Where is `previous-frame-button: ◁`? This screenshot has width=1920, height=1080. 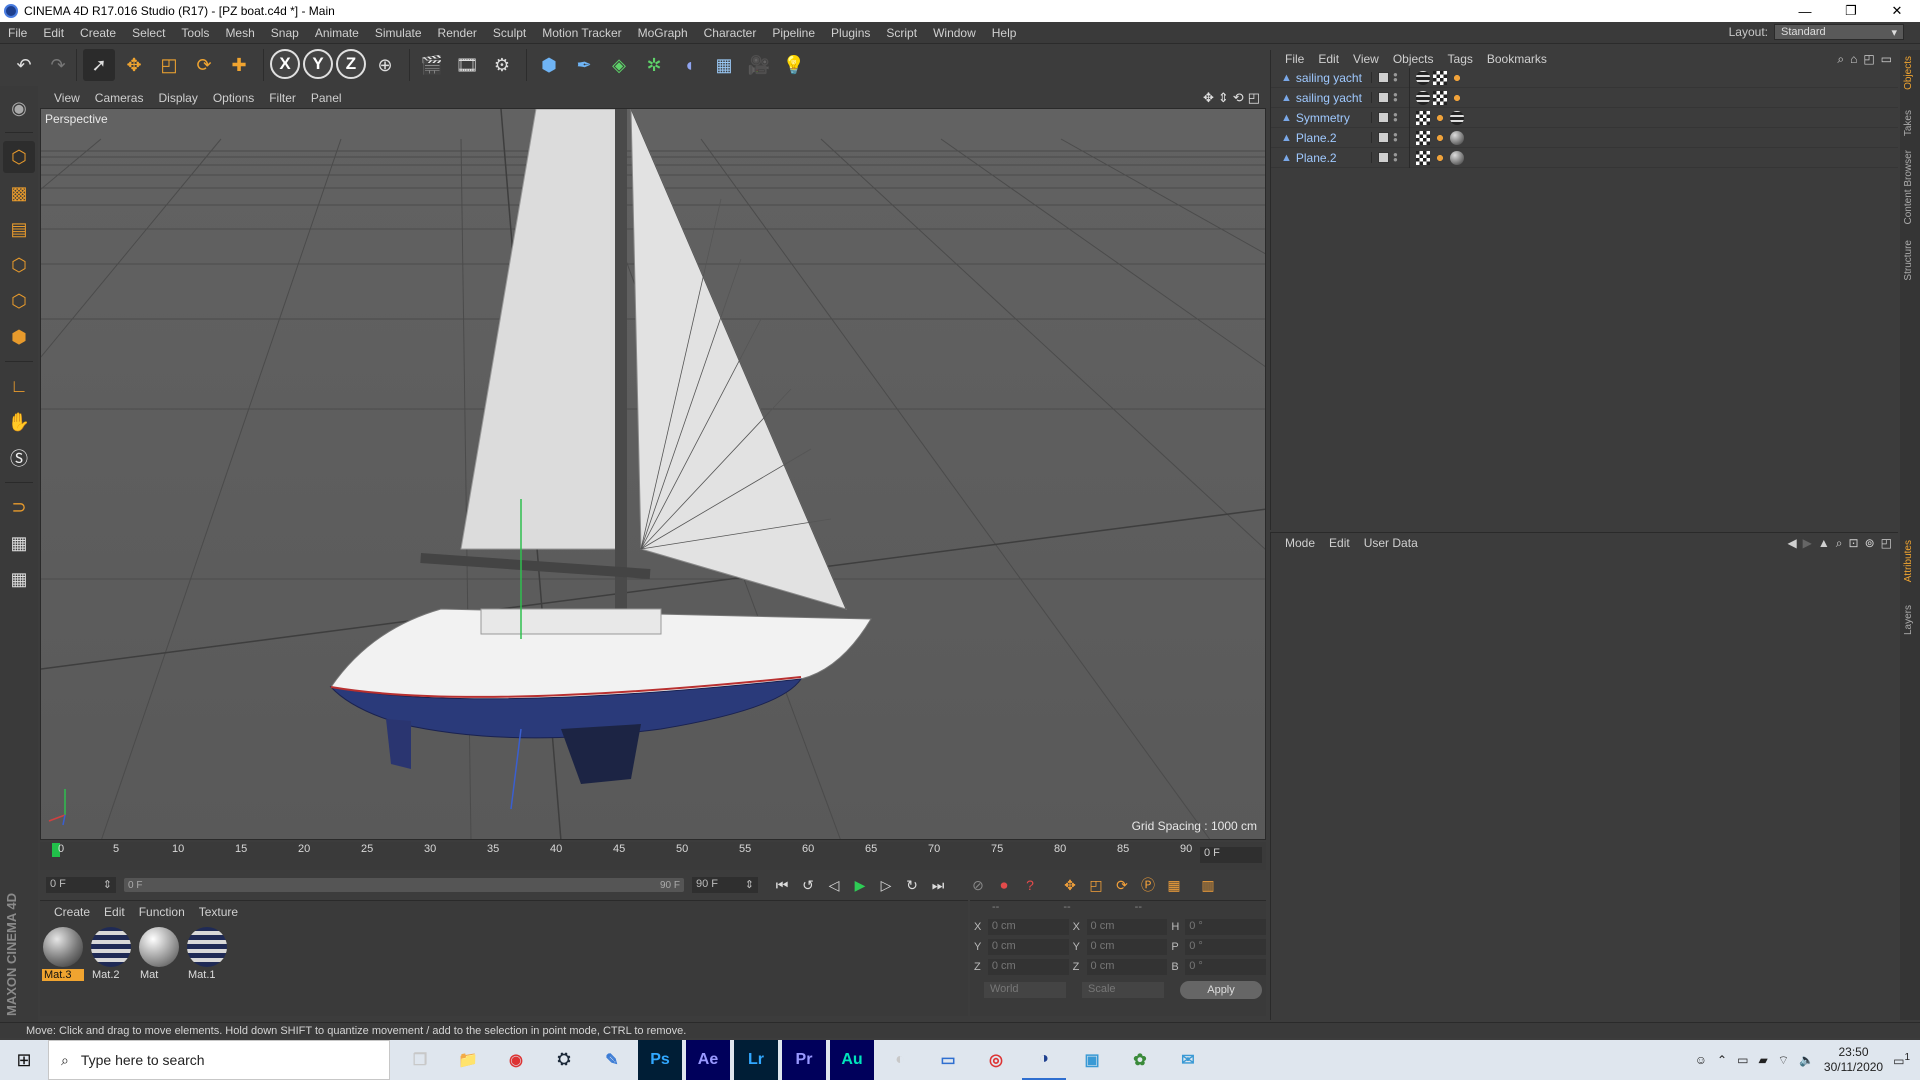 previous-frame-button: ◁ is located at coordinates (834, 885).